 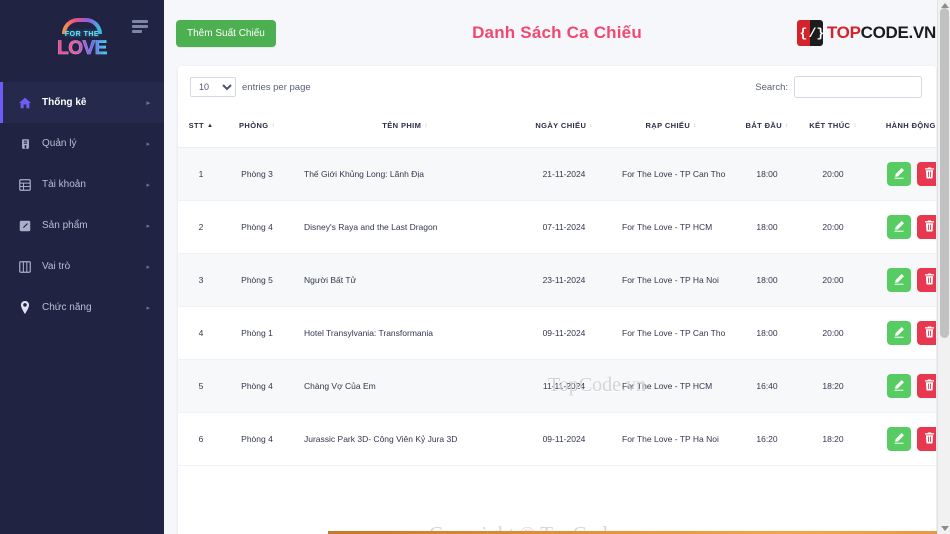 What do you see at coordinates (564, 227) in the screenshot?
I see `cell-ngay-chieu: 07-11-2024` at bounding box center [564, 227].